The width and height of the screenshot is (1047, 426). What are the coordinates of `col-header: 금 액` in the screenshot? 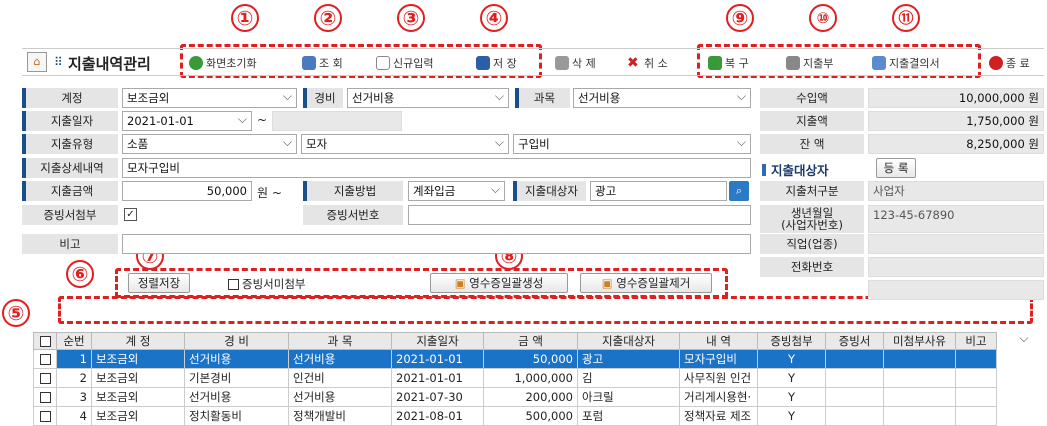 It's located at (530, 341).